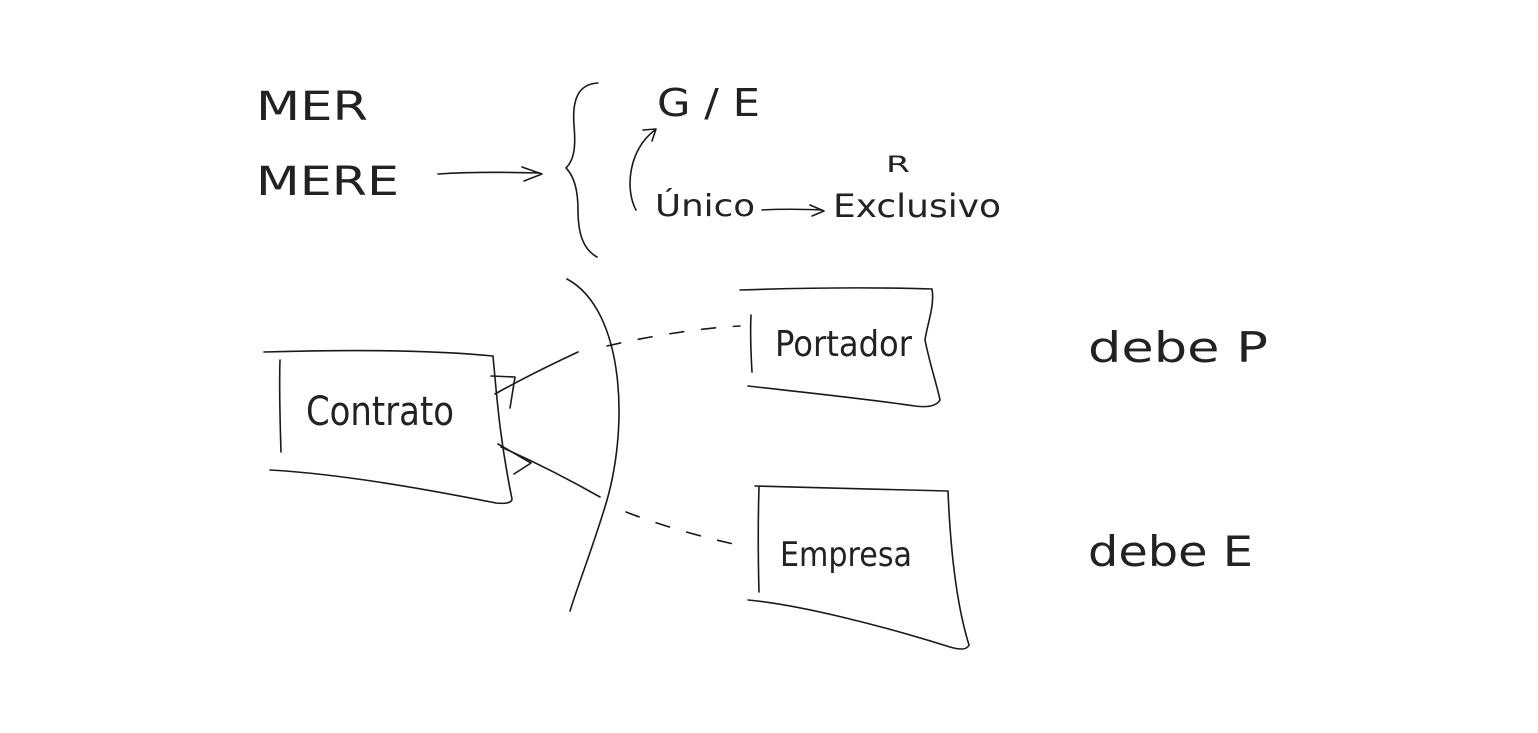 This screenshot has height=733, width=1538. I want to click on curved-arrow-icon, so click(643, 169).